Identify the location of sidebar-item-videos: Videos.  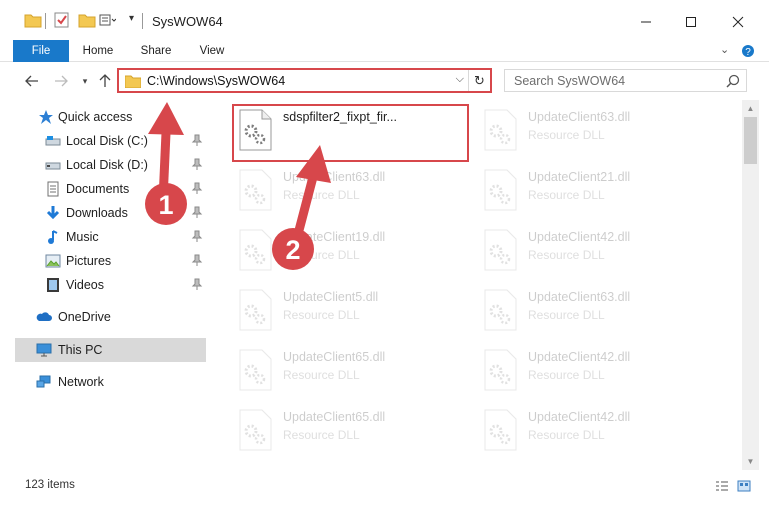
(103, 285).